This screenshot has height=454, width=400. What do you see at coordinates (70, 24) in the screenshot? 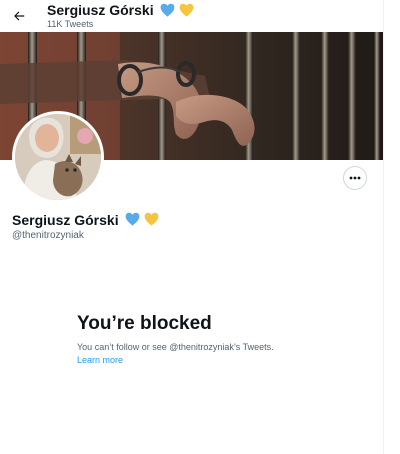
I see `tweet-count: 11K Tweets` at bounding box center [70, 24].